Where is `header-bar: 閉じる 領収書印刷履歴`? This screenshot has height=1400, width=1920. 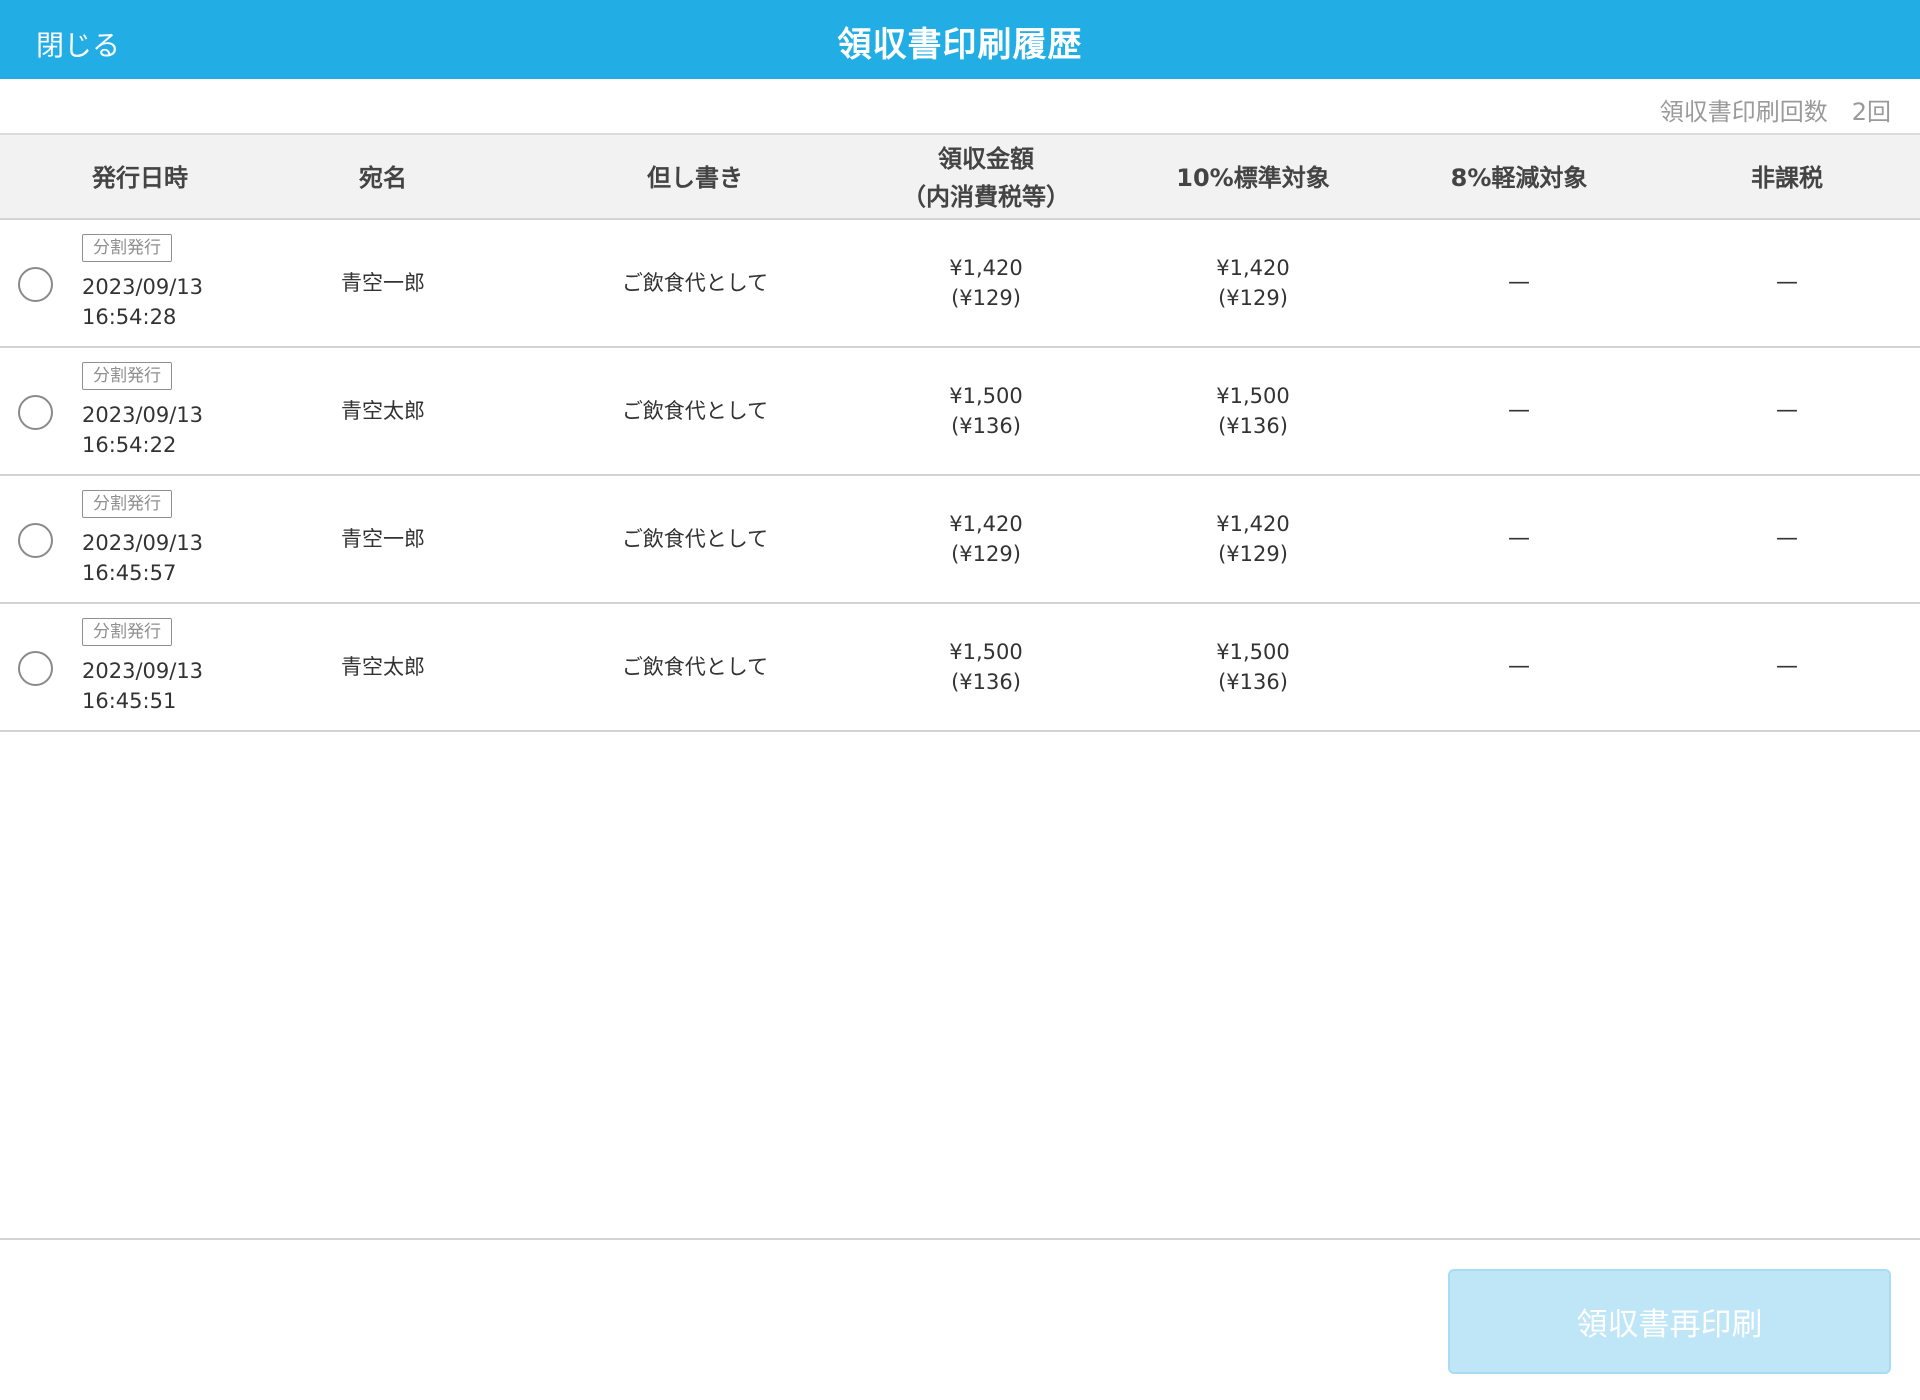 header-bar: 閉じる 領収書印刷履歴 is located at coordinates (960, 39).